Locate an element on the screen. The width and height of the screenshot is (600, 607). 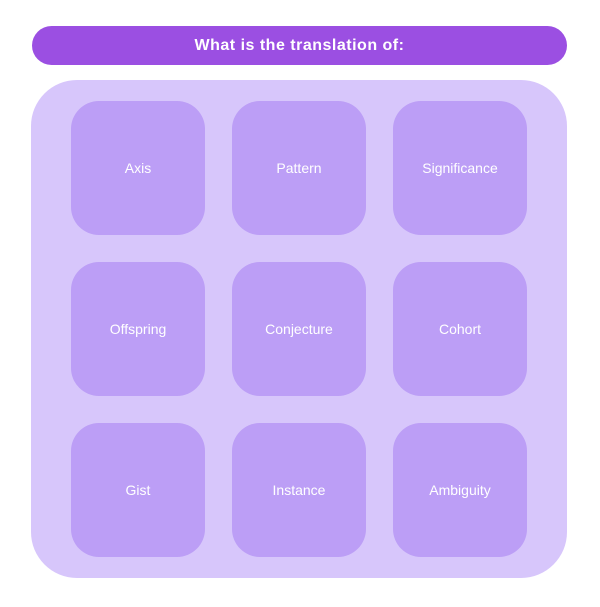
option-label: Cohort is located at coordinates (460, 329).